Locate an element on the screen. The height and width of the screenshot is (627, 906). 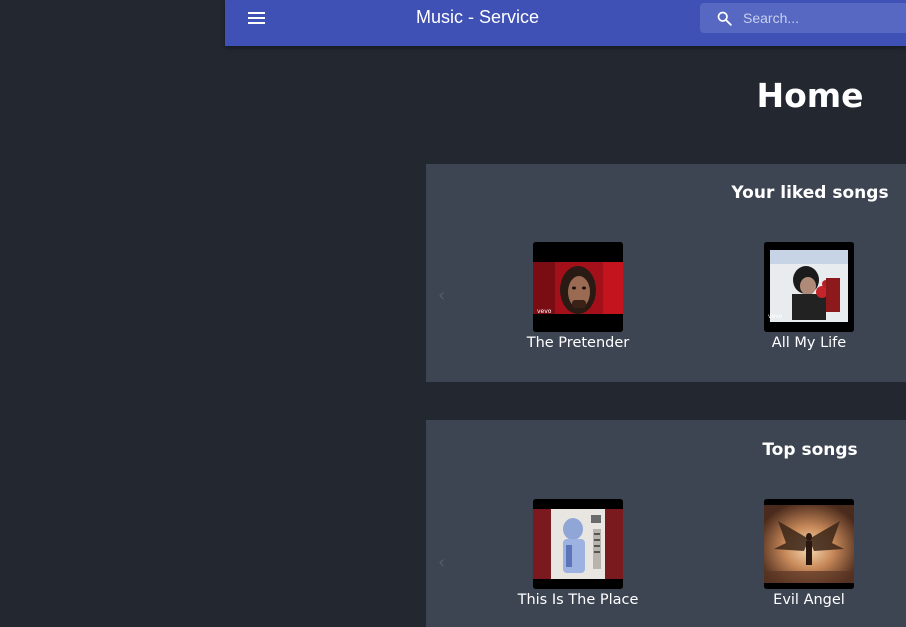
song-title: The Pretender is located at coordinates (578, 343).